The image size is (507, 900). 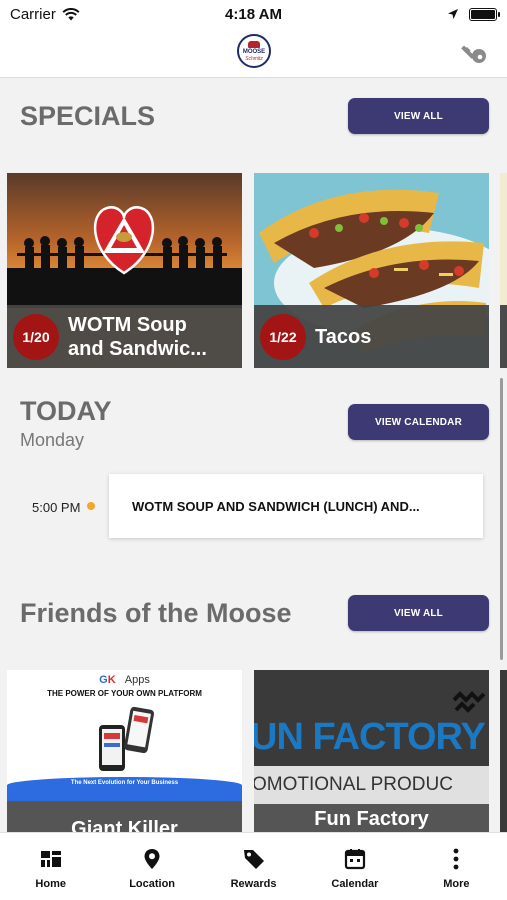 I want to click on battery-icon, so click(x=484, y=14).